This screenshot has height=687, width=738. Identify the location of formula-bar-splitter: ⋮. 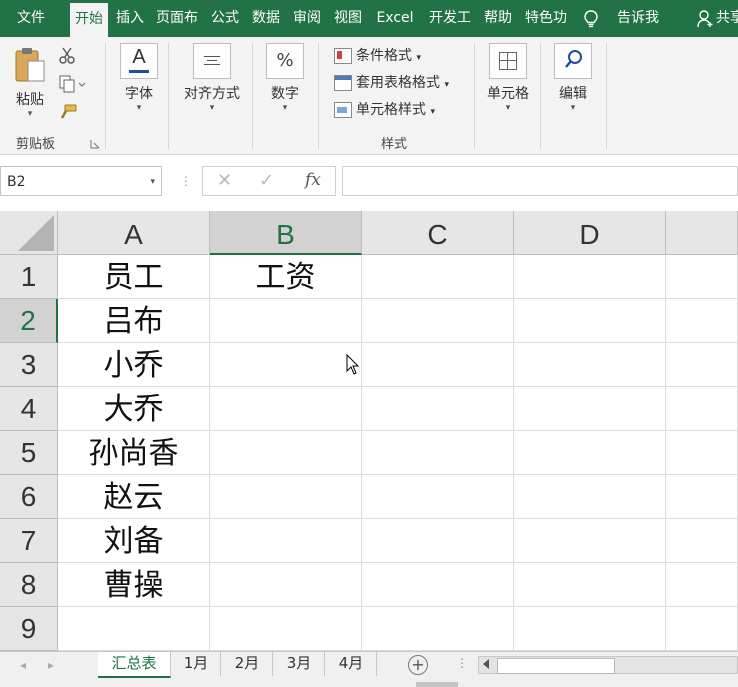
(186, 181).